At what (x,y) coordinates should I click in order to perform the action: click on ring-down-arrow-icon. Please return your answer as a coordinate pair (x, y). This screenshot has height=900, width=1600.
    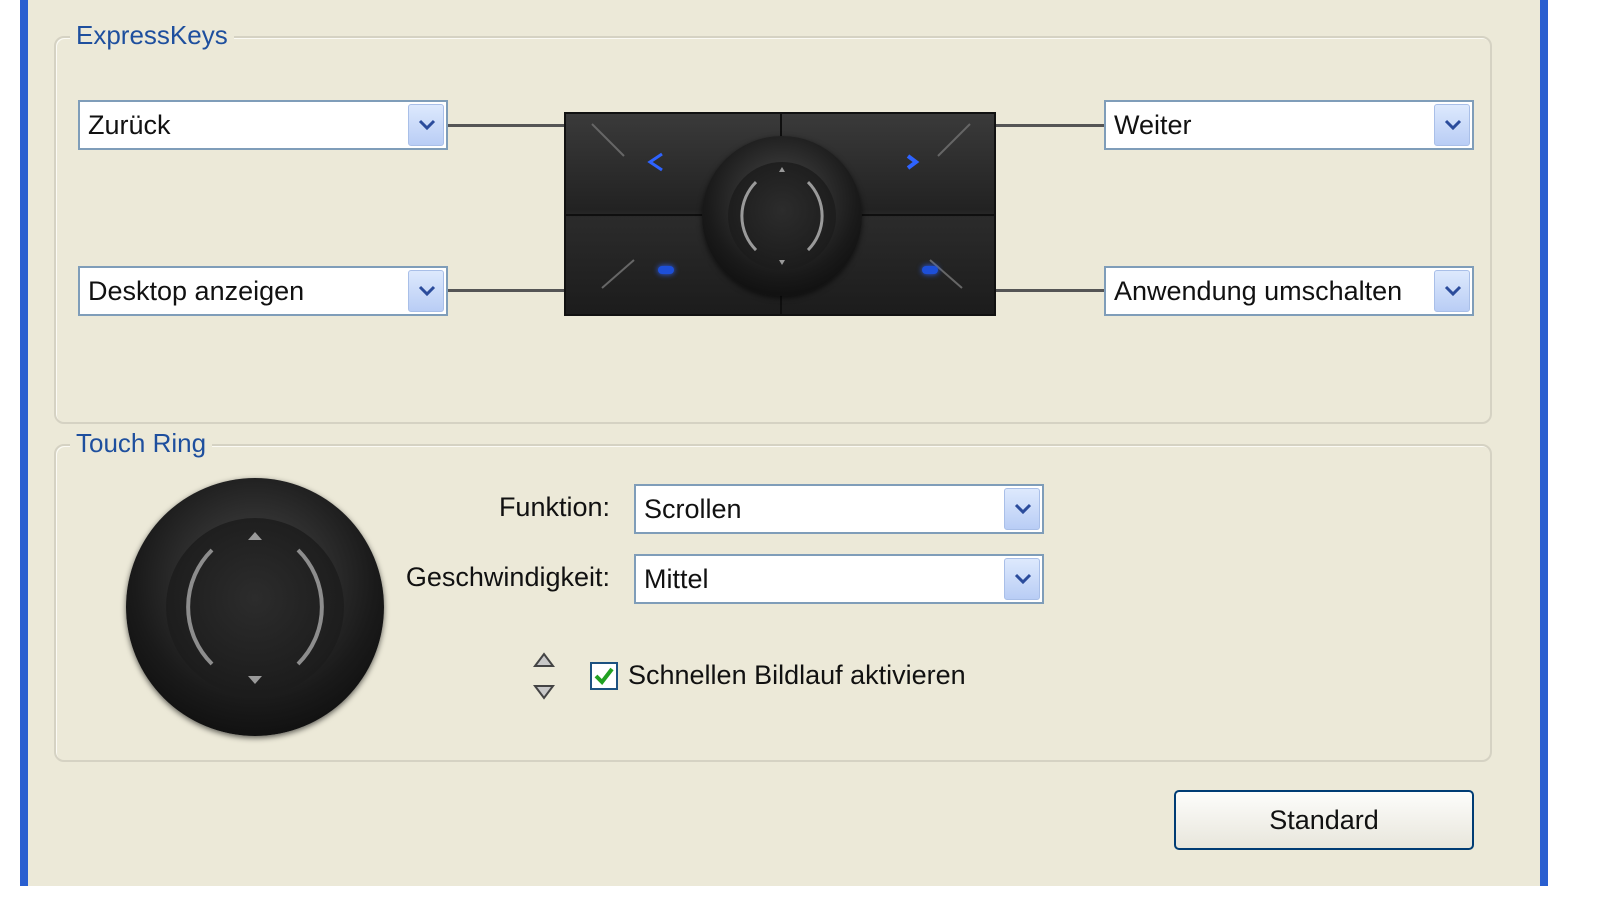
    Looking at the image, I should click on (255, 680).